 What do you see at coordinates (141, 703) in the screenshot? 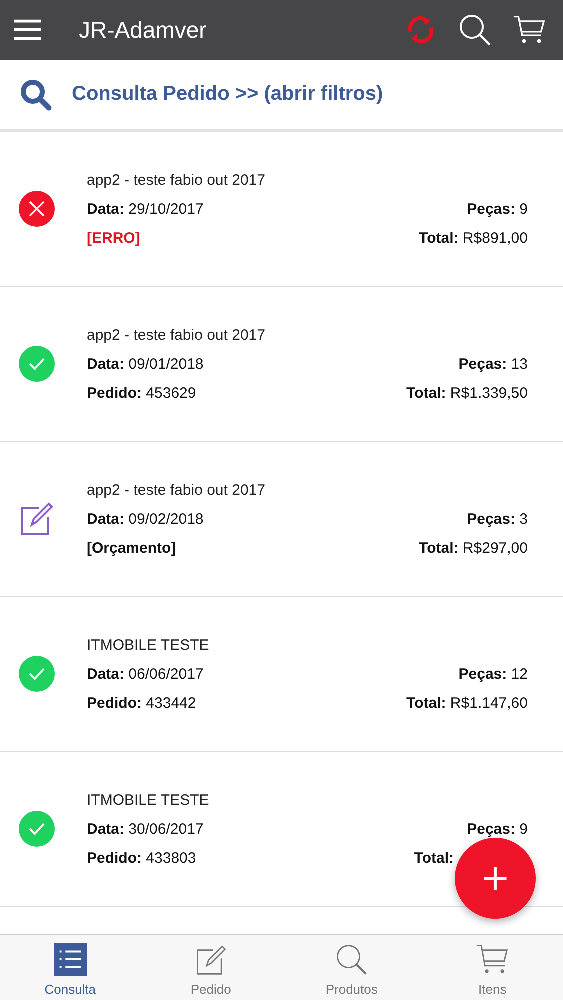
I see `order-number: Pedido: 433442` at bounding box center [141, 703].